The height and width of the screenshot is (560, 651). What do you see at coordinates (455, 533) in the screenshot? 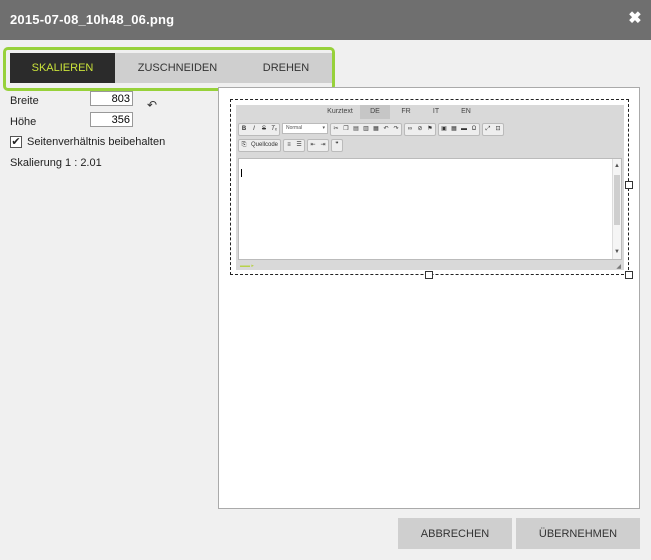
I see `cancel-button: ABBRECHEN` at bounding box center [455, 533].